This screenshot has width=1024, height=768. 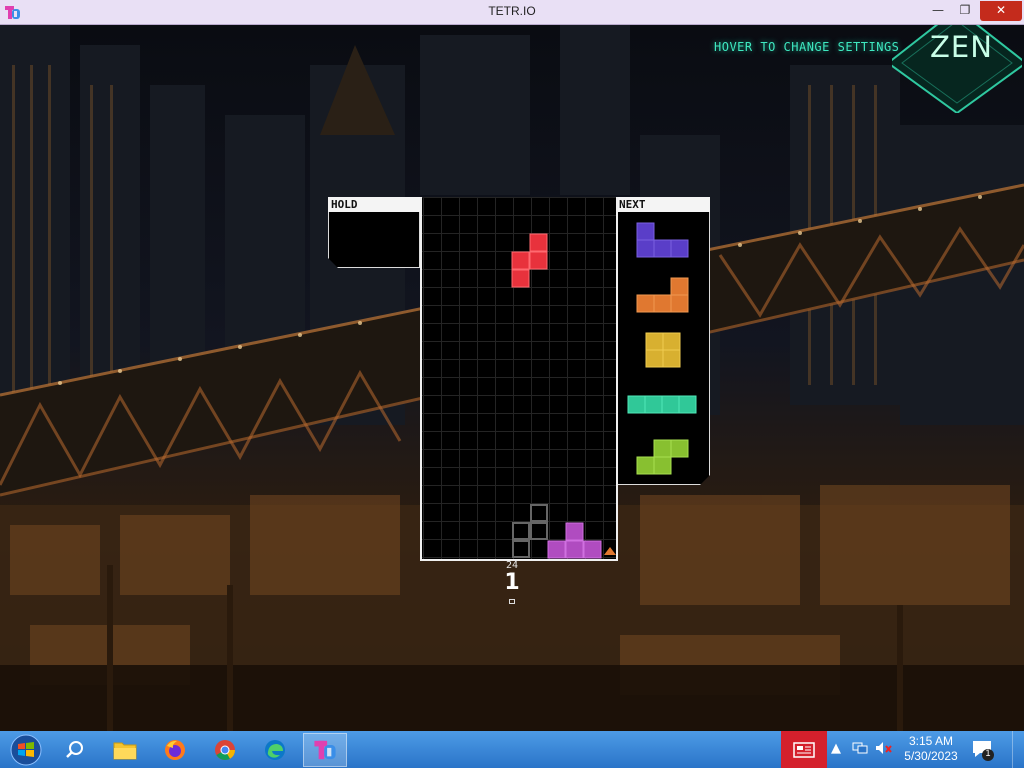 I want to click on progress-marker, so click(x=512, y=601).